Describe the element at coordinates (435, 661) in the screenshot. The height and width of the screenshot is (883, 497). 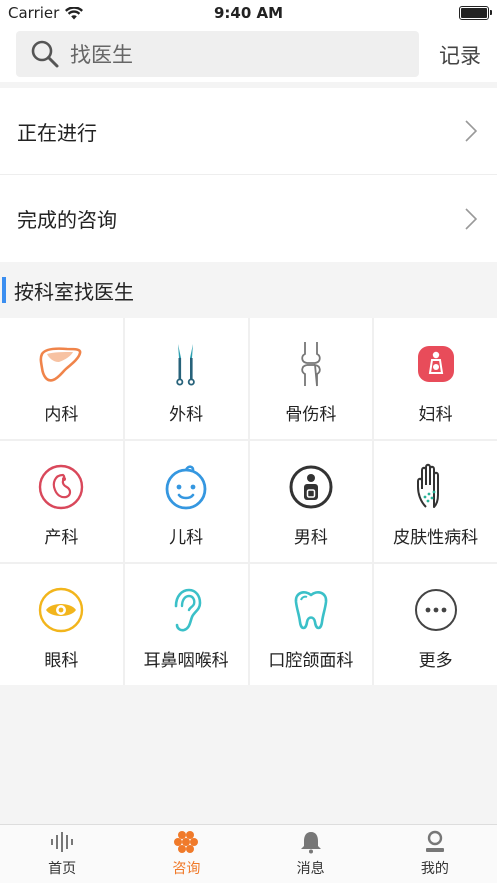
I see `department-label: 更多` at that location.